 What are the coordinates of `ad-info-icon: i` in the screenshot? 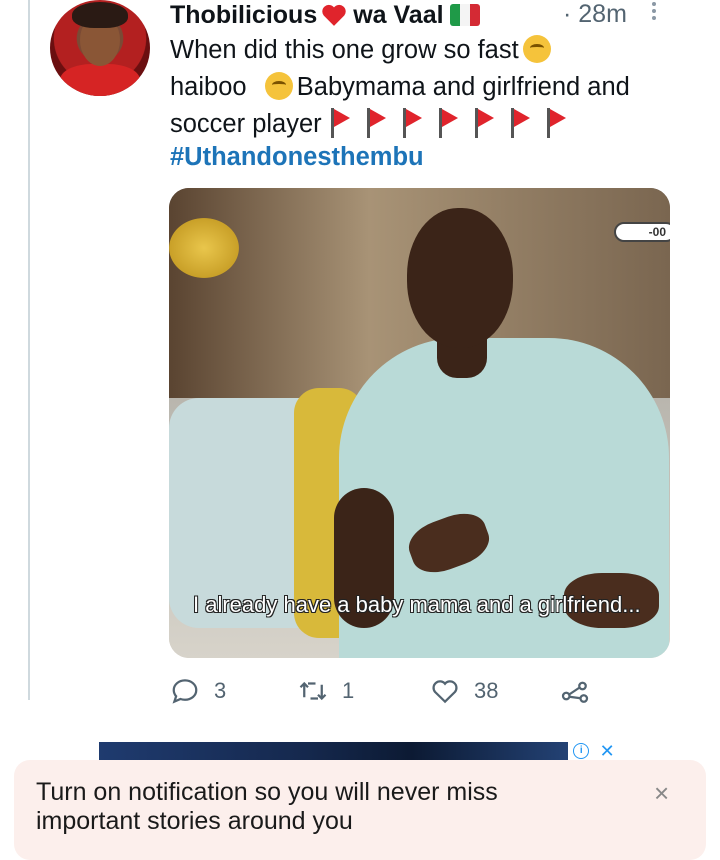 It's located at (581, 751).